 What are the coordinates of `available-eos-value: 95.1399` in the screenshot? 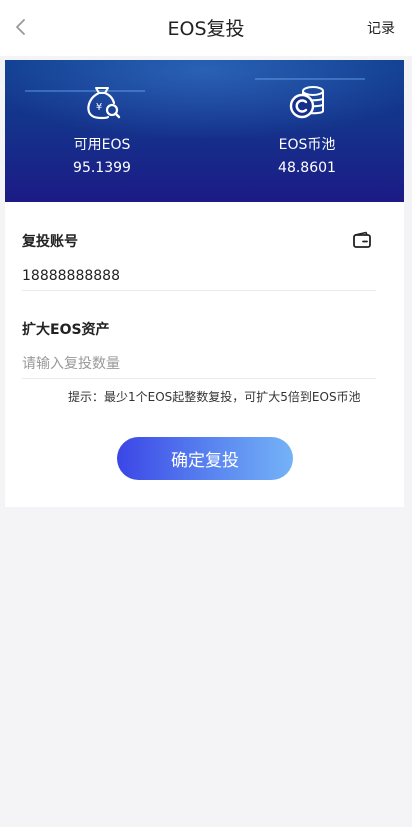 It's located at (102, 168).